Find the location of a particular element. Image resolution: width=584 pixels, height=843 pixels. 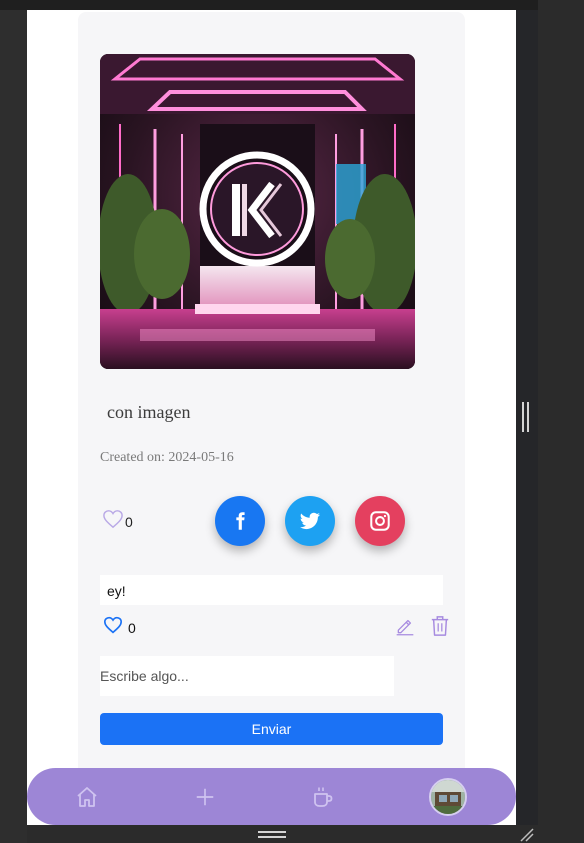

coffee-icon is located at coordinates (323, 797).